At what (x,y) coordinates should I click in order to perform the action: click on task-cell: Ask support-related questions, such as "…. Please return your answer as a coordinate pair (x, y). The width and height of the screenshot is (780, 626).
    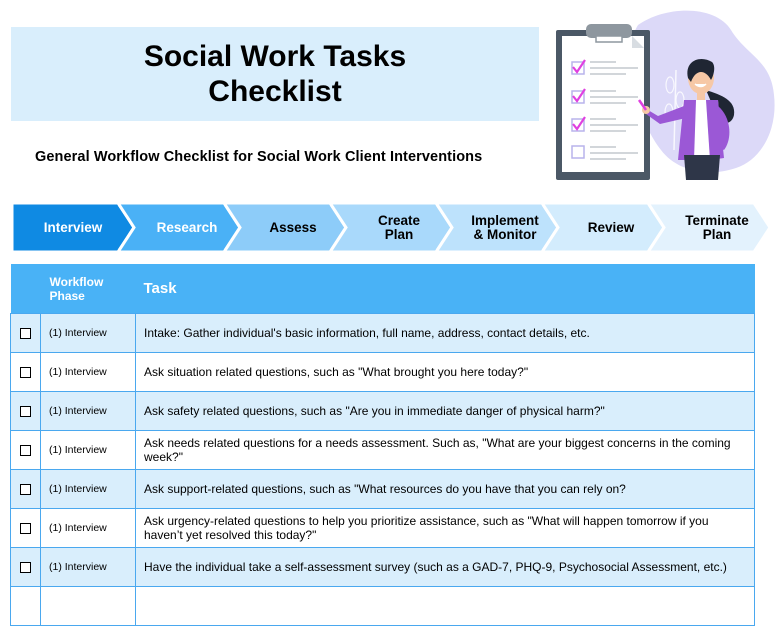
    Looking at the image, I should click on (445, 489).